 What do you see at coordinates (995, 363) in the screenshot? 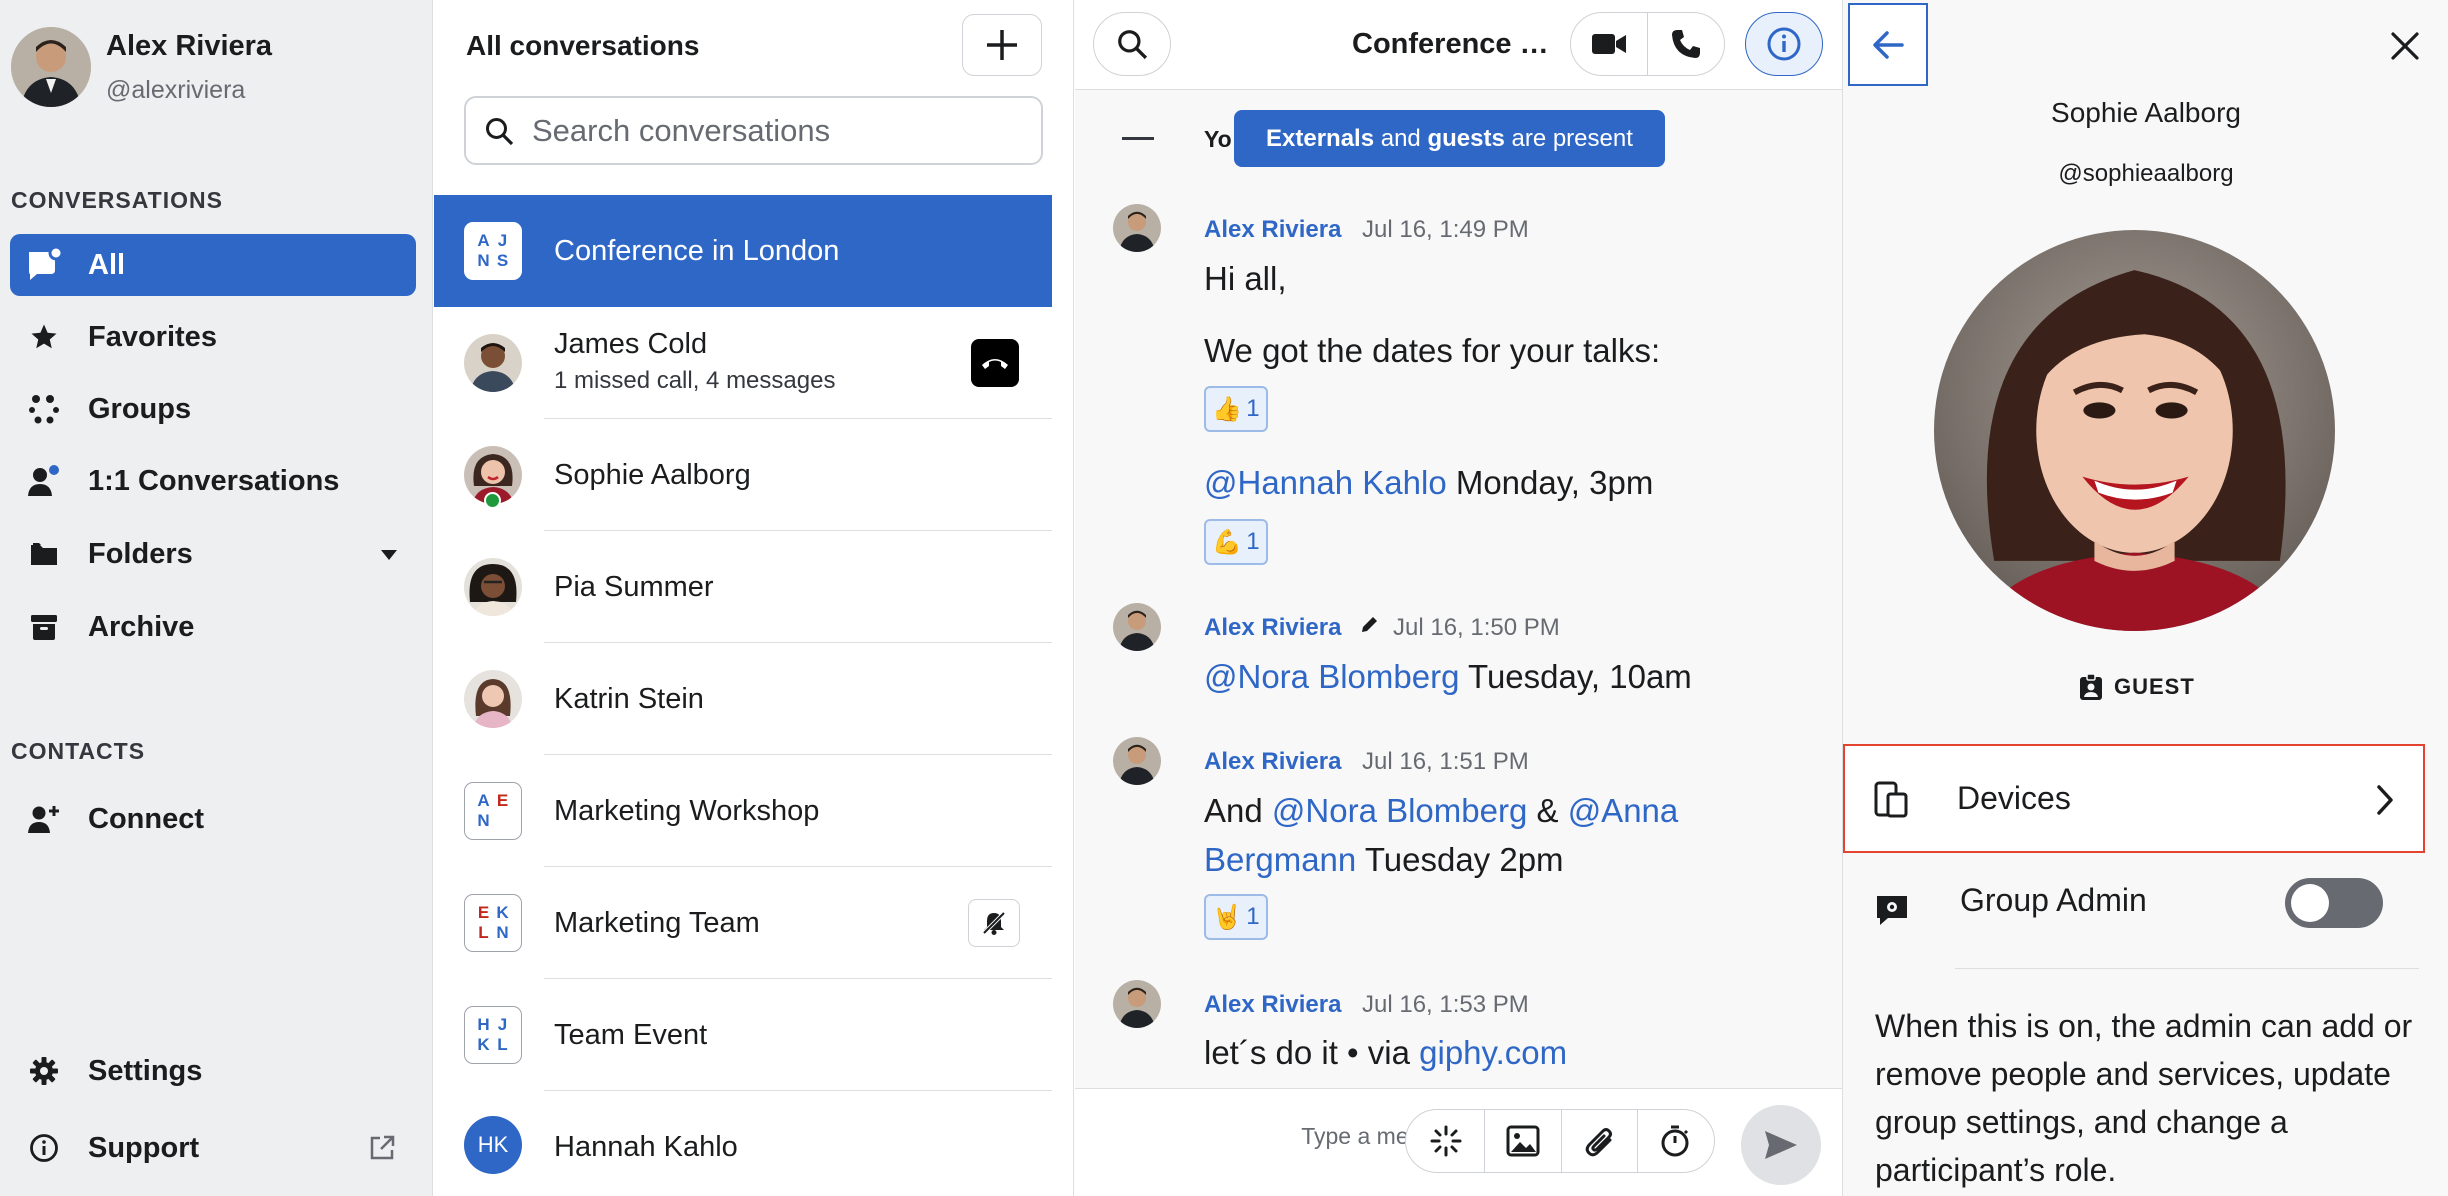
I see `join-call-button` at bounding box center [995, 363].